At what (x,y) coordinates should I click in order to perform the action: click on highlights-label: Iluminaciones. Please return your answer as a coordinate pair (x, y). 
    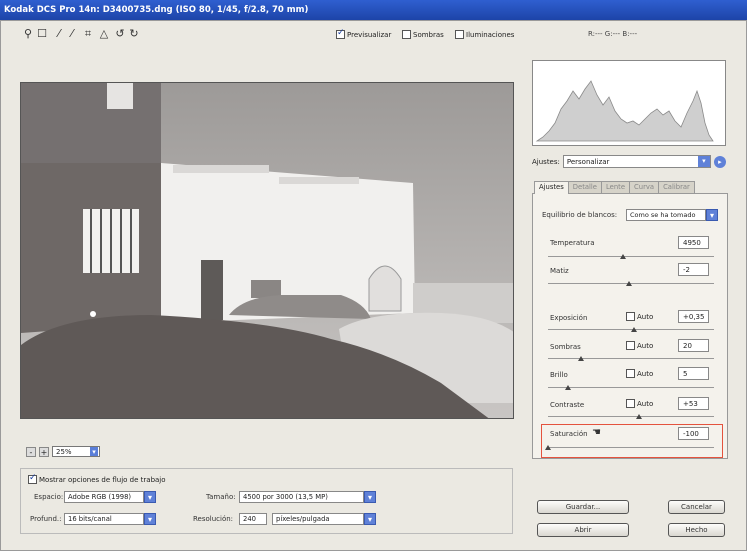
    Looking at the image, I should click on (490, 34).